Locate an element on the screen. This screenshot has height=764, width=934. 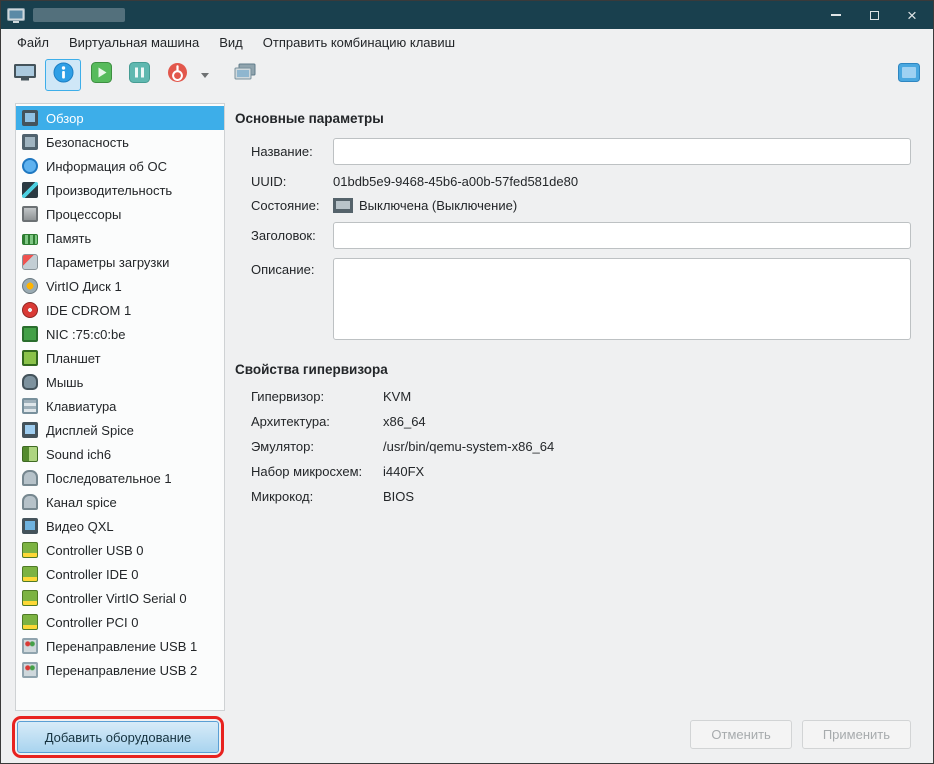
apply-button: Применить is located at coordinates (856, 734).